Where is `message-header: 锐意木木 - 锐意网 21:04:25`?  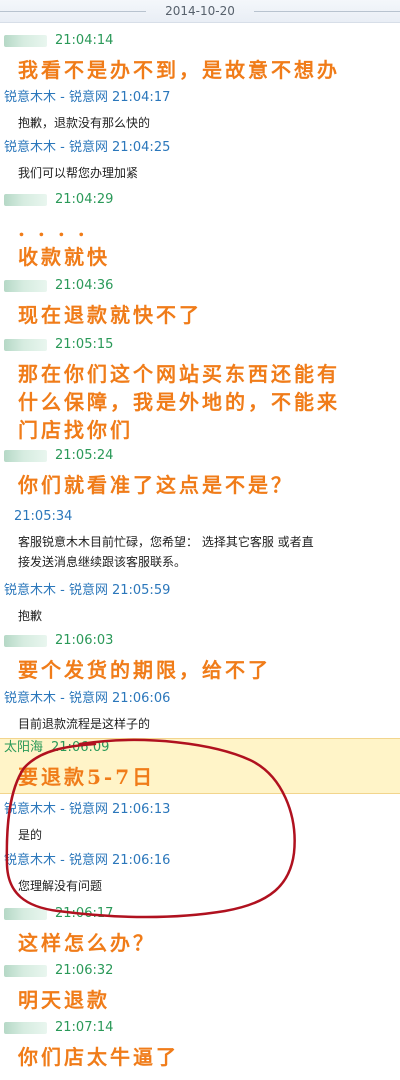 message-header: 锐意木木 - 锐意网 21:04:25 is located at coordinates (87, 148).